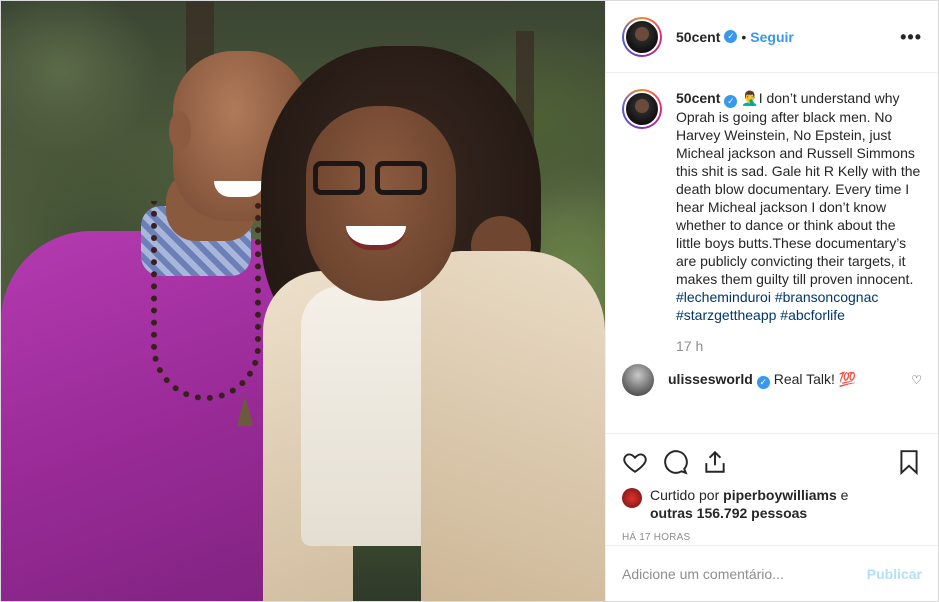 The image size is (939, 602). I want to click on action-icons, so click(772, 462).